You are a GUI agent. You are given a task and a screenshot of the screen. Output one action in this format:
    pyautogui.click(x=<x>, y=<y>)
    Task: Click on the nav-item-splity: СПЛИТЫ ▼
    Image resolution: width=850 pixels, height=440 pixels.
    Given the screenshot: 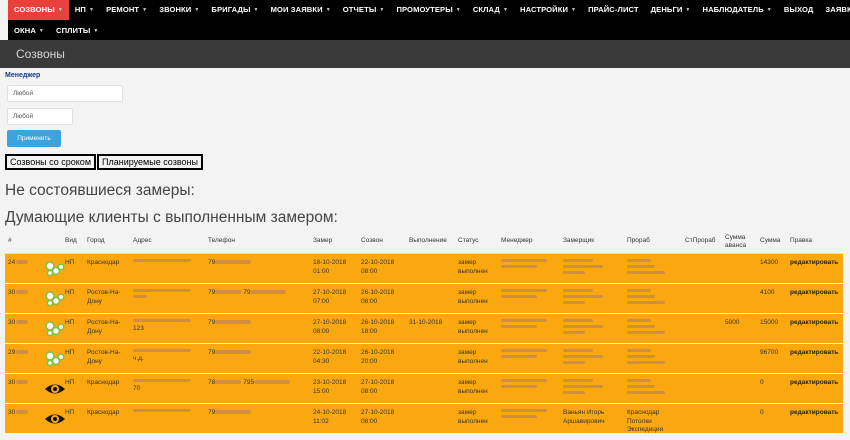 What is the action you would take?
    pyautogui.click(x=77, y=31)
    